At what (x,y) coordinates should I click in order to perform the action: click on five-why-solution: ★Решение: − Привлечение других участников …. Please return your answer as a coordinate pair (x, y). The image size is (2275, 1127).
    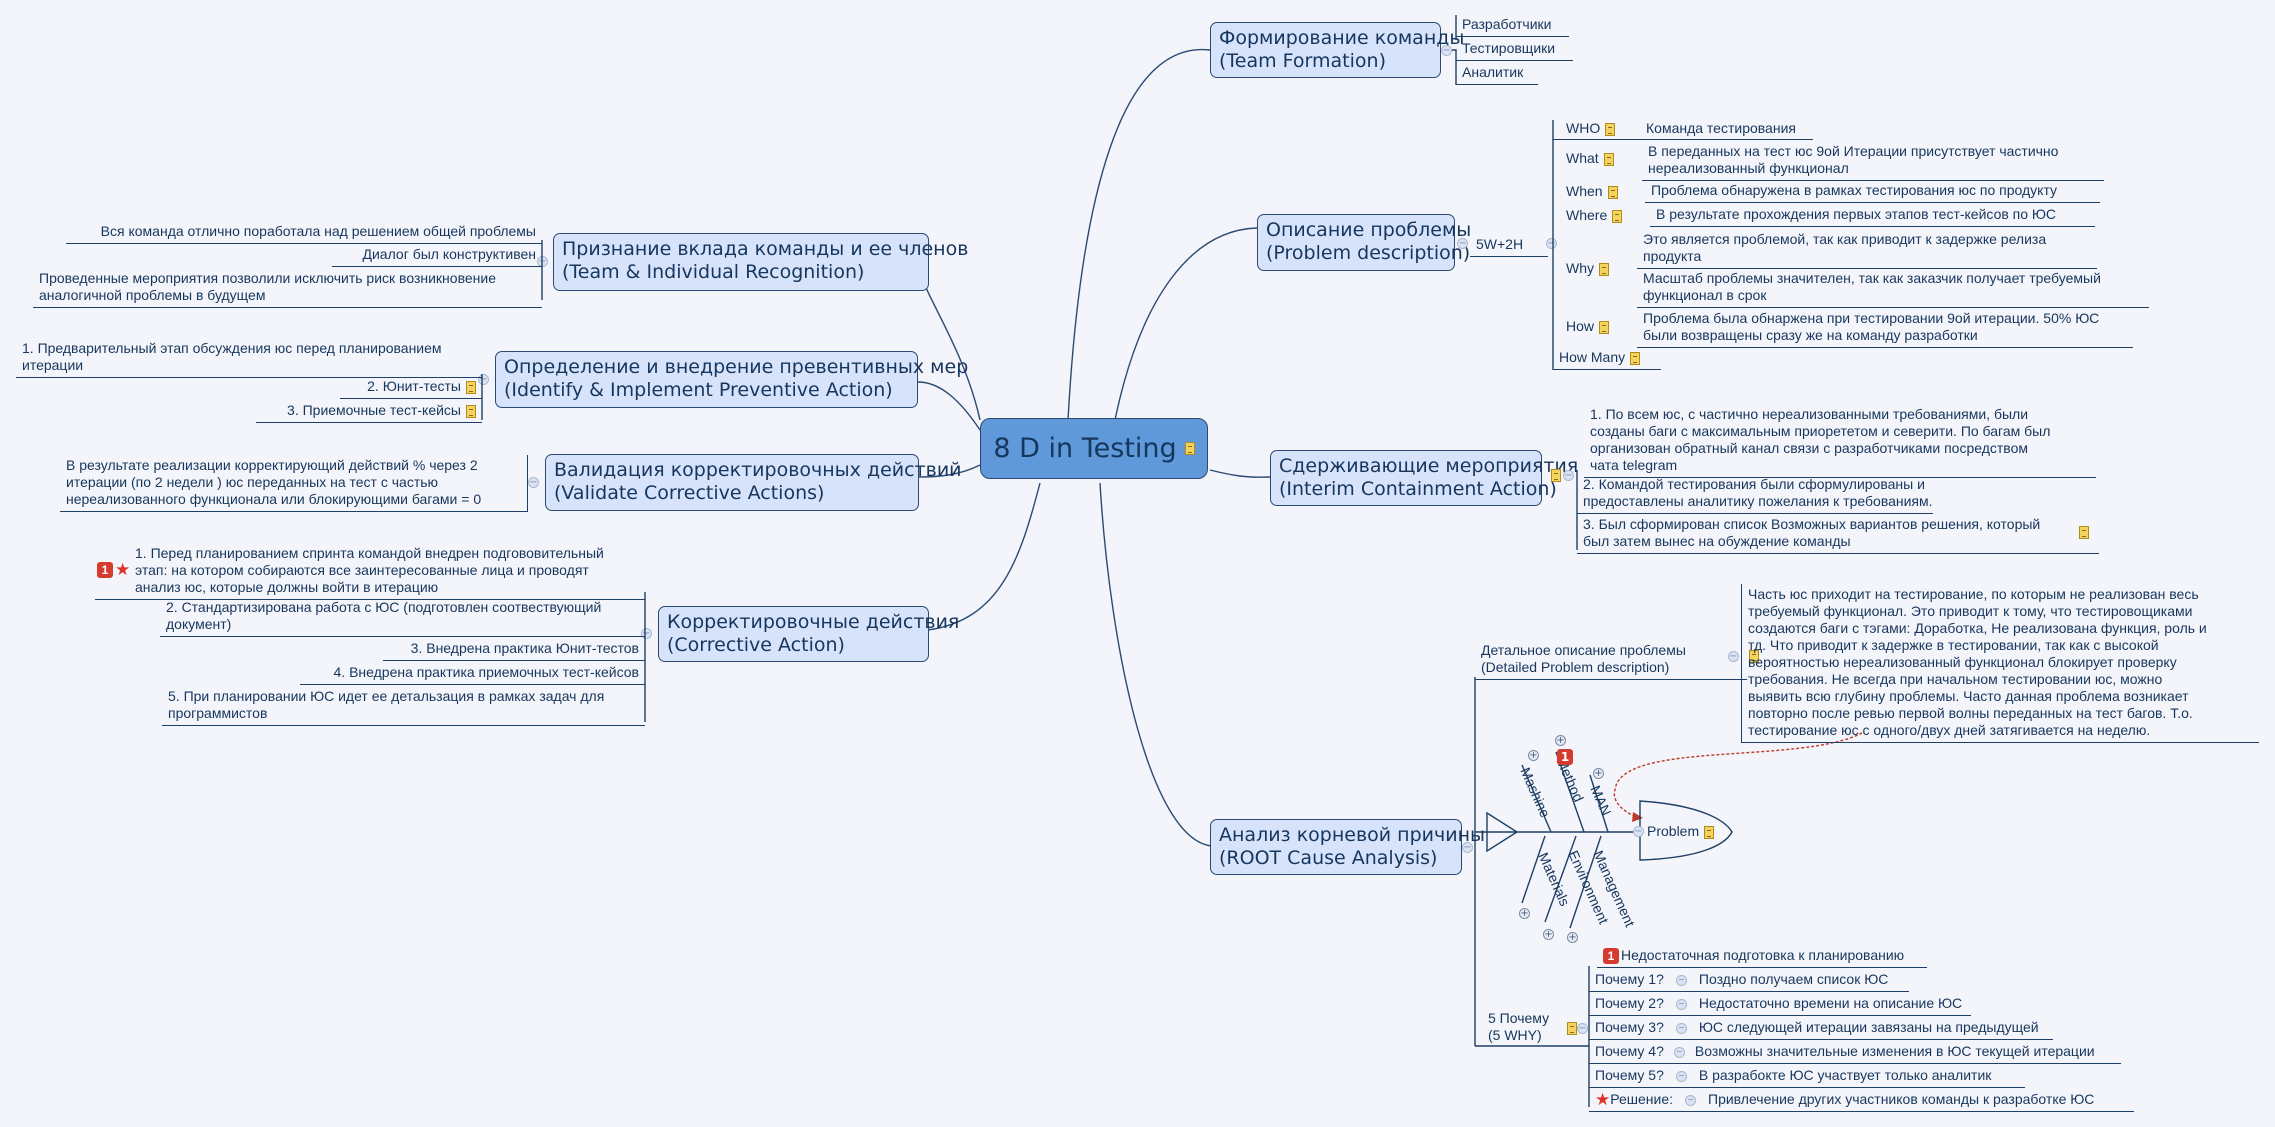
    Looking at the image, I should click on (1861, 1101).